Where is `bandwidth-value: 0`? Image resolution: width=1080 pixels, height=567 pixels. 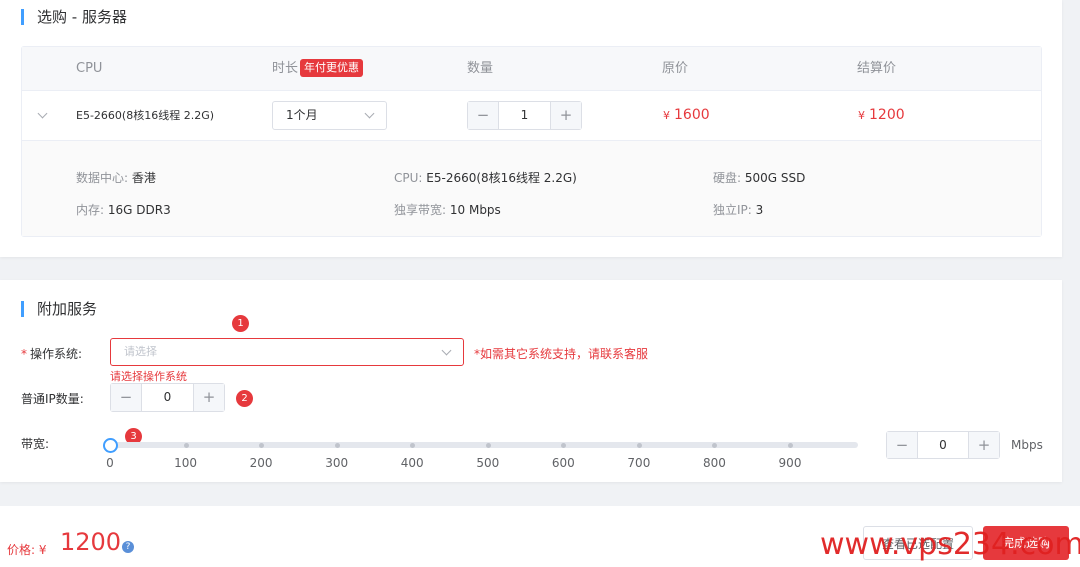 bandwidth-value: 0 is located at coordinates (943, 445).